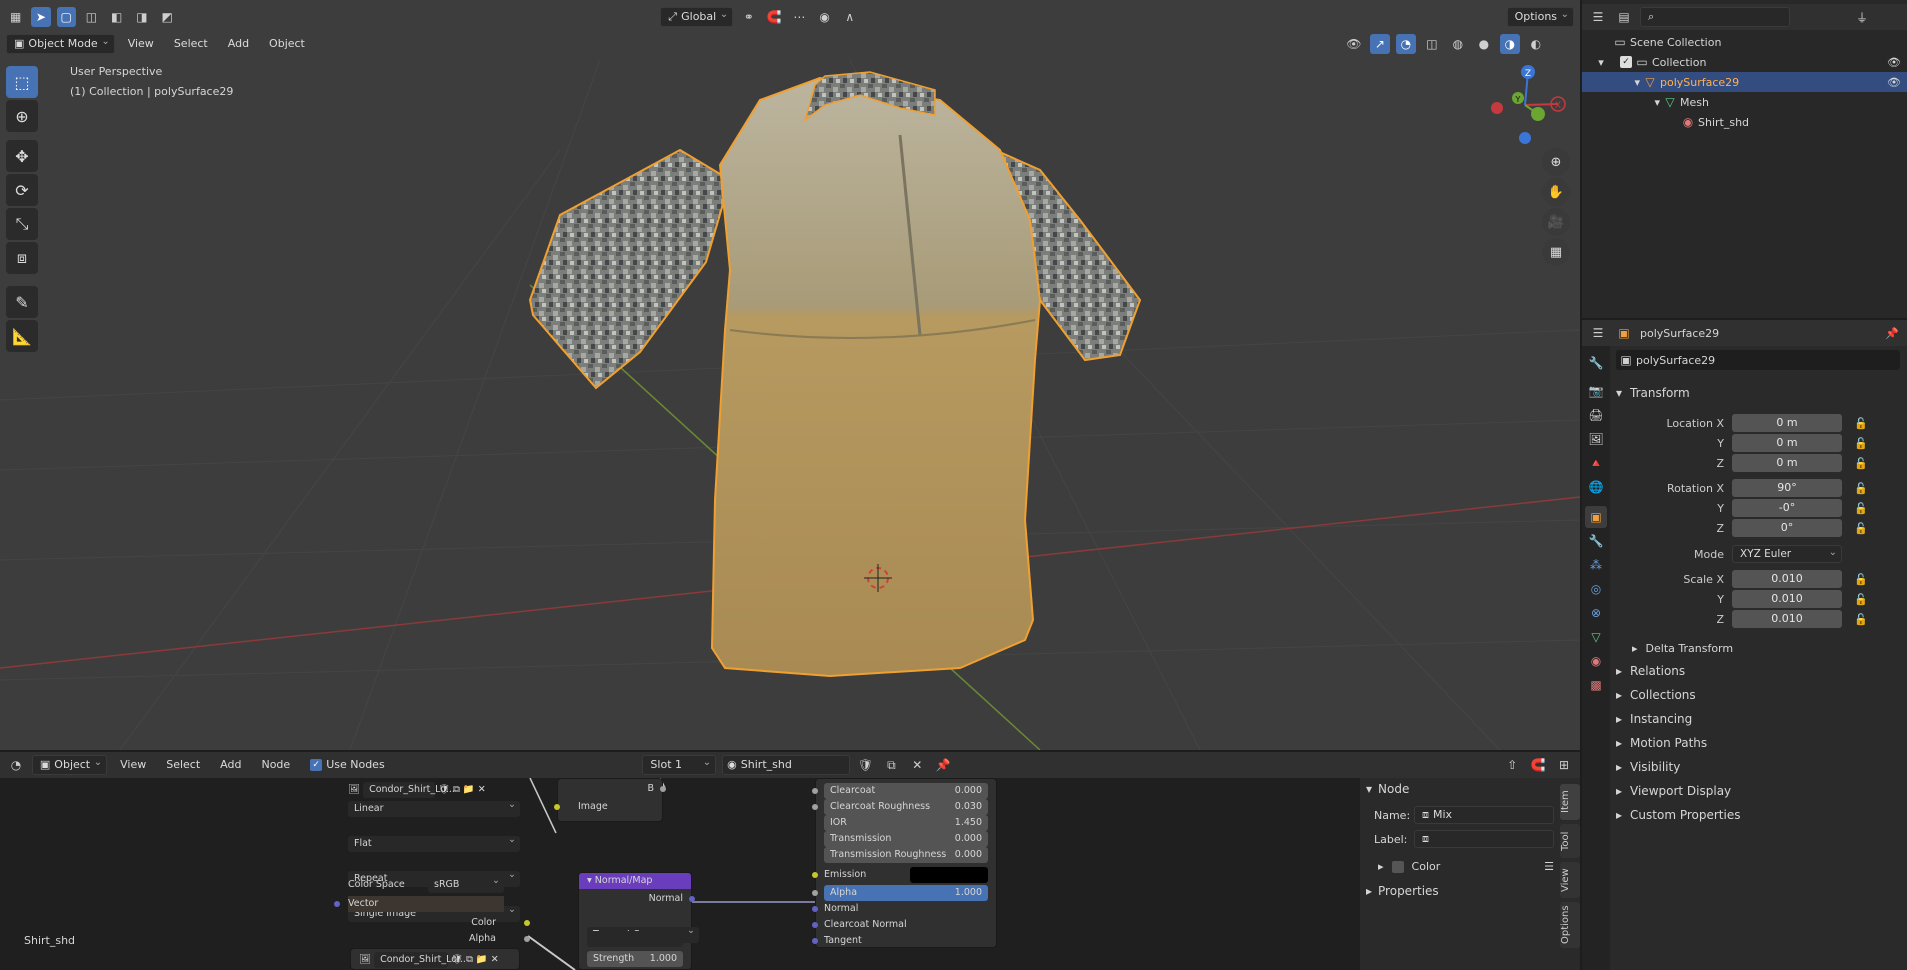 This screenshot has width=1907, height=970. I want to click on image-socket, so click(557, 807).